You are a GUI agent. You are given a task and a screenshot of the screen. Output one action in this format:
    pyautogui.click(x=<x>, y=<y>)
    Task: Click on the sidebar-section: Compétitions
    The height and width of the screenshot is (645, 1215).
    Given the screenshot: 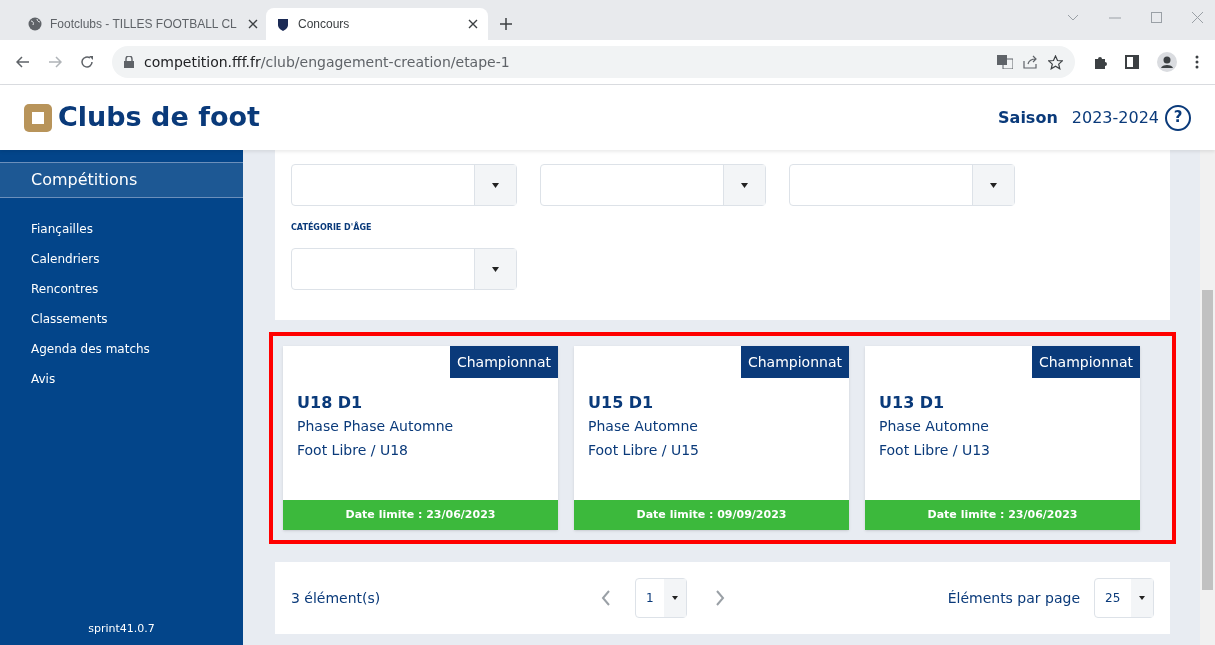 What is the action you would take?
    pyautogui.click(x=121, y=180)
    